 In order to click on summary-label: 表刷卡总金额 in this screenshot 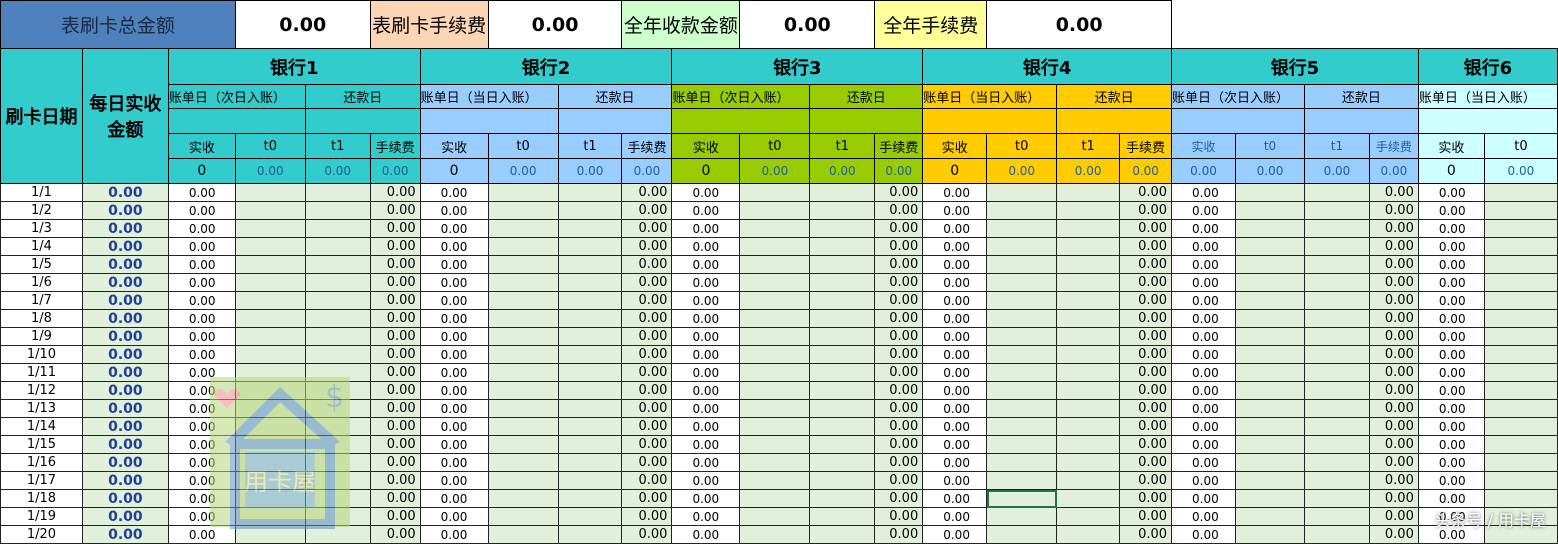, I will do `click(118, 24)`.